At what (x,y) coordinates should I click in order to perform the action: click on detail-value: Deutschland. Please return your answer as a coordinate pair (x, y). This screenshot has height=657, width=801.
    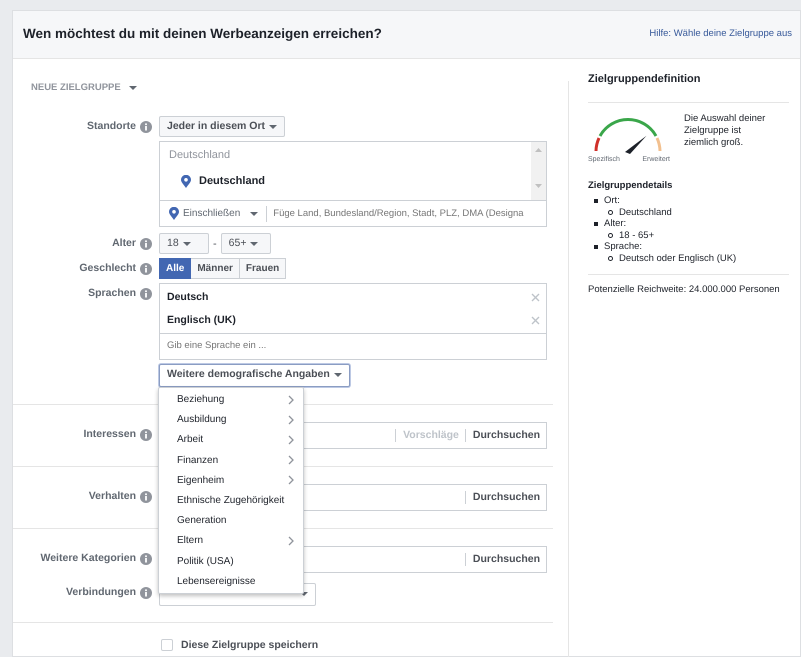
    Looking at the image, I should click on (645, 212).